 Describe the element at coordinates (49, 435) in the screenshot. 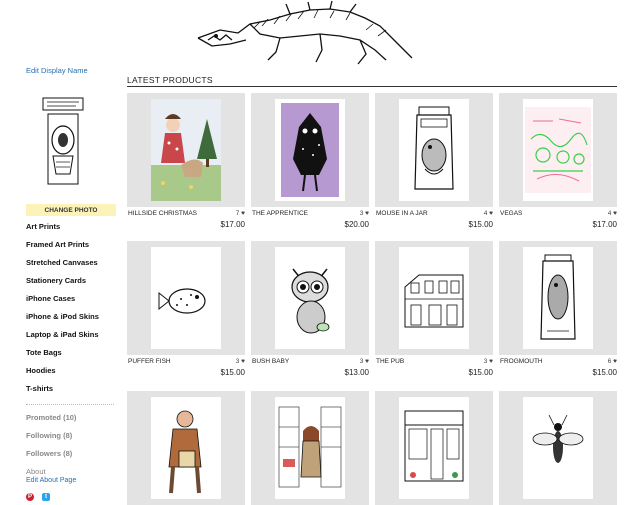

I see `following-link: Following (8)` at that location.